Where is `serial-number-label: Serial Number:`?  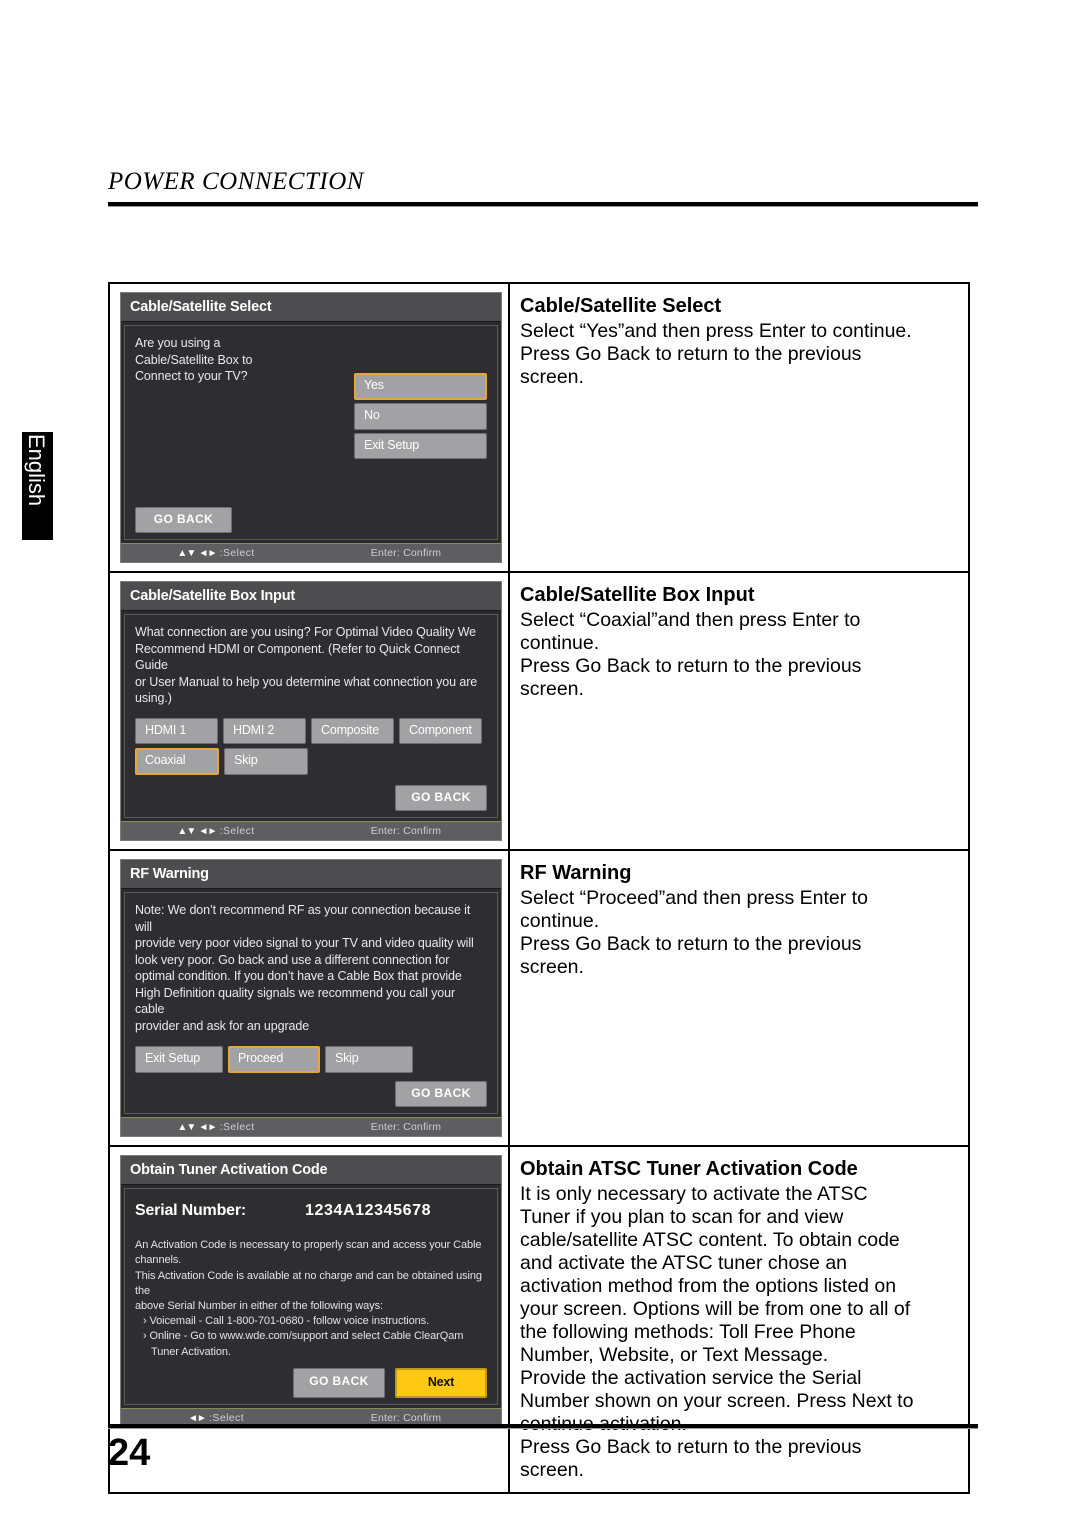 serial-number-label: Serial Number: is located at coordinates (191, 1211).